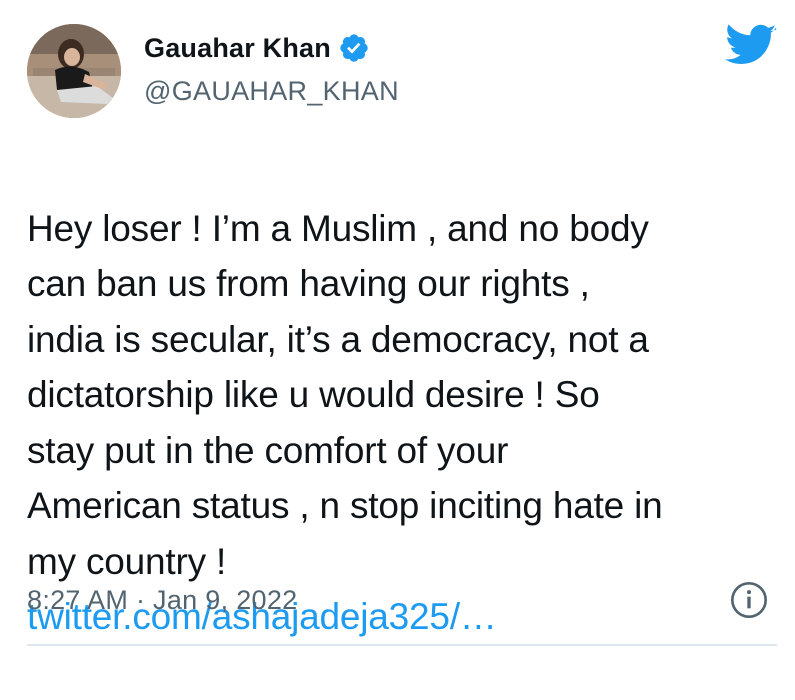 This screenshot has width=795, height=700. Describe the element at coordinates (749, 600) in the screenshot. I see `info-icon` at that location.